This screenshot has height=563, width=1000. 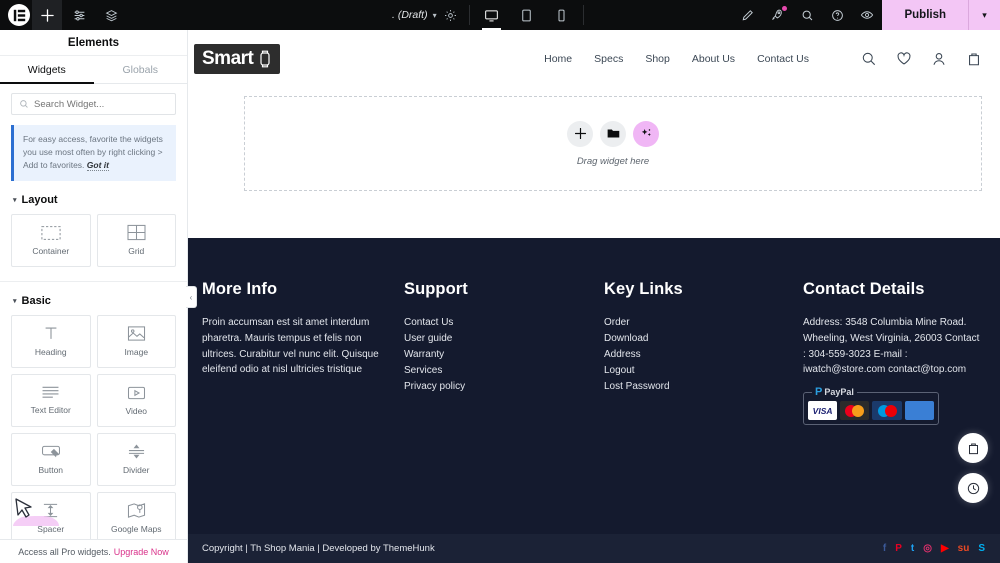 What do you see at coordinates (703, 355) in the screenshot?
I see `list-item: Address` at bounding box center [703, 355].